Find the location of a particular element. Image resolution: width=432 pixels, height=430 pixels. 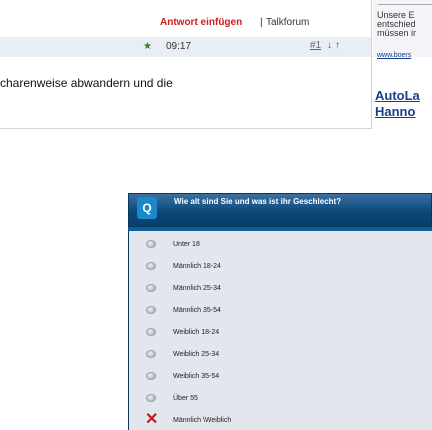

poll-option-label: Männlich 35-54 is located at coordinates (197, 310).